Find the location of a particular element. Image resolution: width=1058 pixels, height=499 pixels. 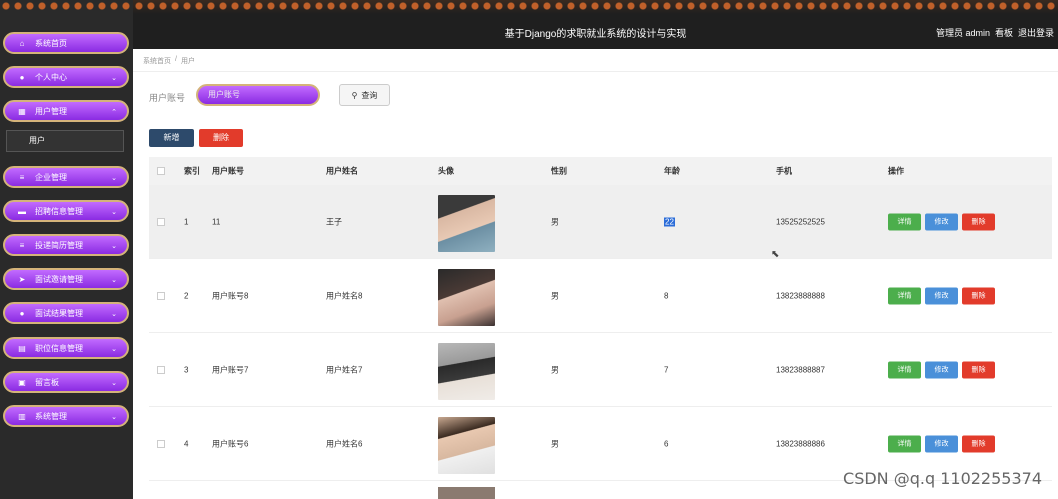

clipboard-icon: ▣ is located at coordinates (22, 382).